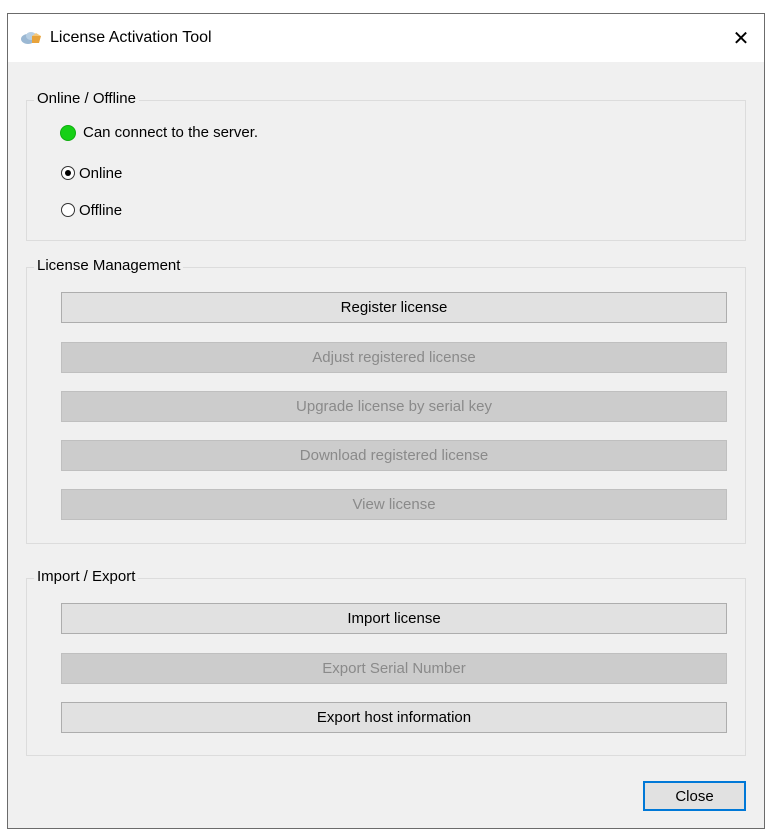 Image resolution: width=771 pixels, height=832 pixels. I want to click on view-license-button: View license, so click(394, 504).